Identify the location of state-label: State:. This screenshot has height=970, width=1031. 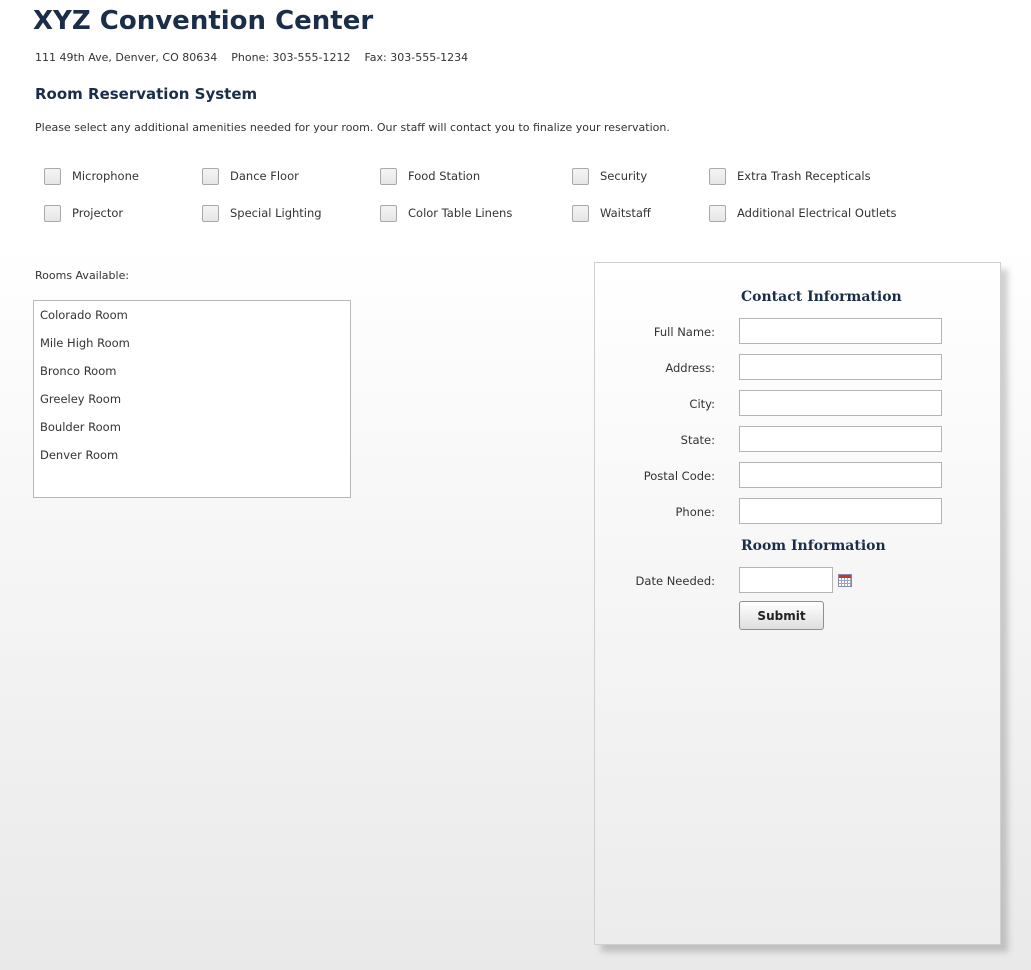
(697, 440).